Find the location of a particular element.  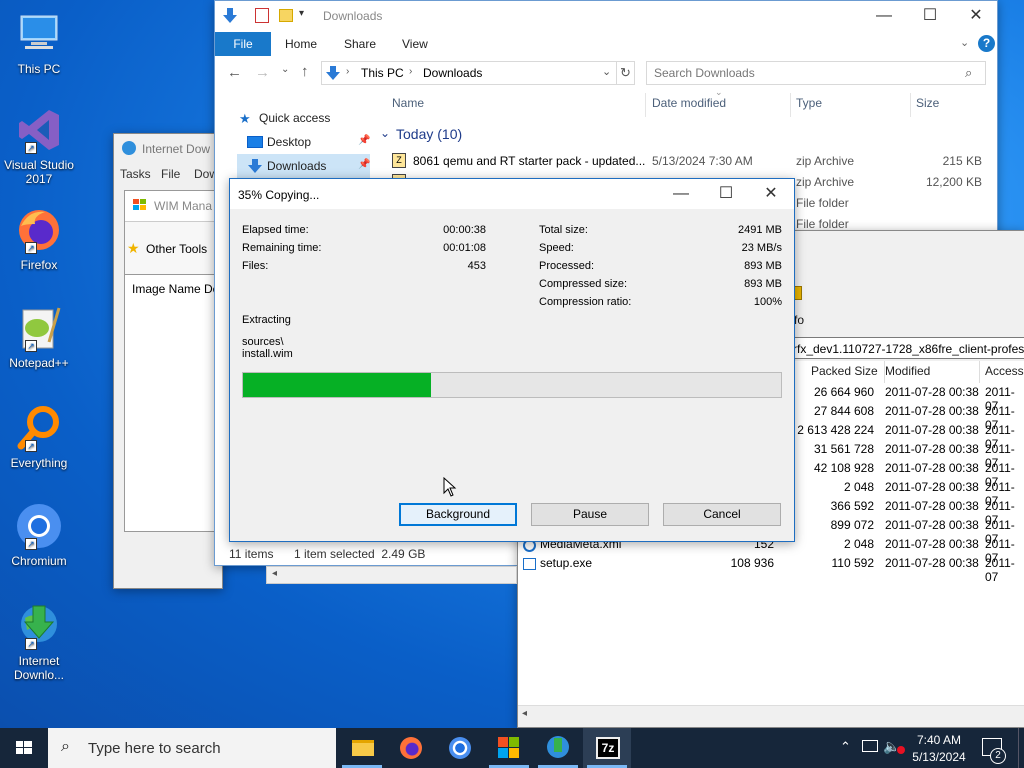

group-collapse-icon: ⌄ is located at coordinates (385, 133).